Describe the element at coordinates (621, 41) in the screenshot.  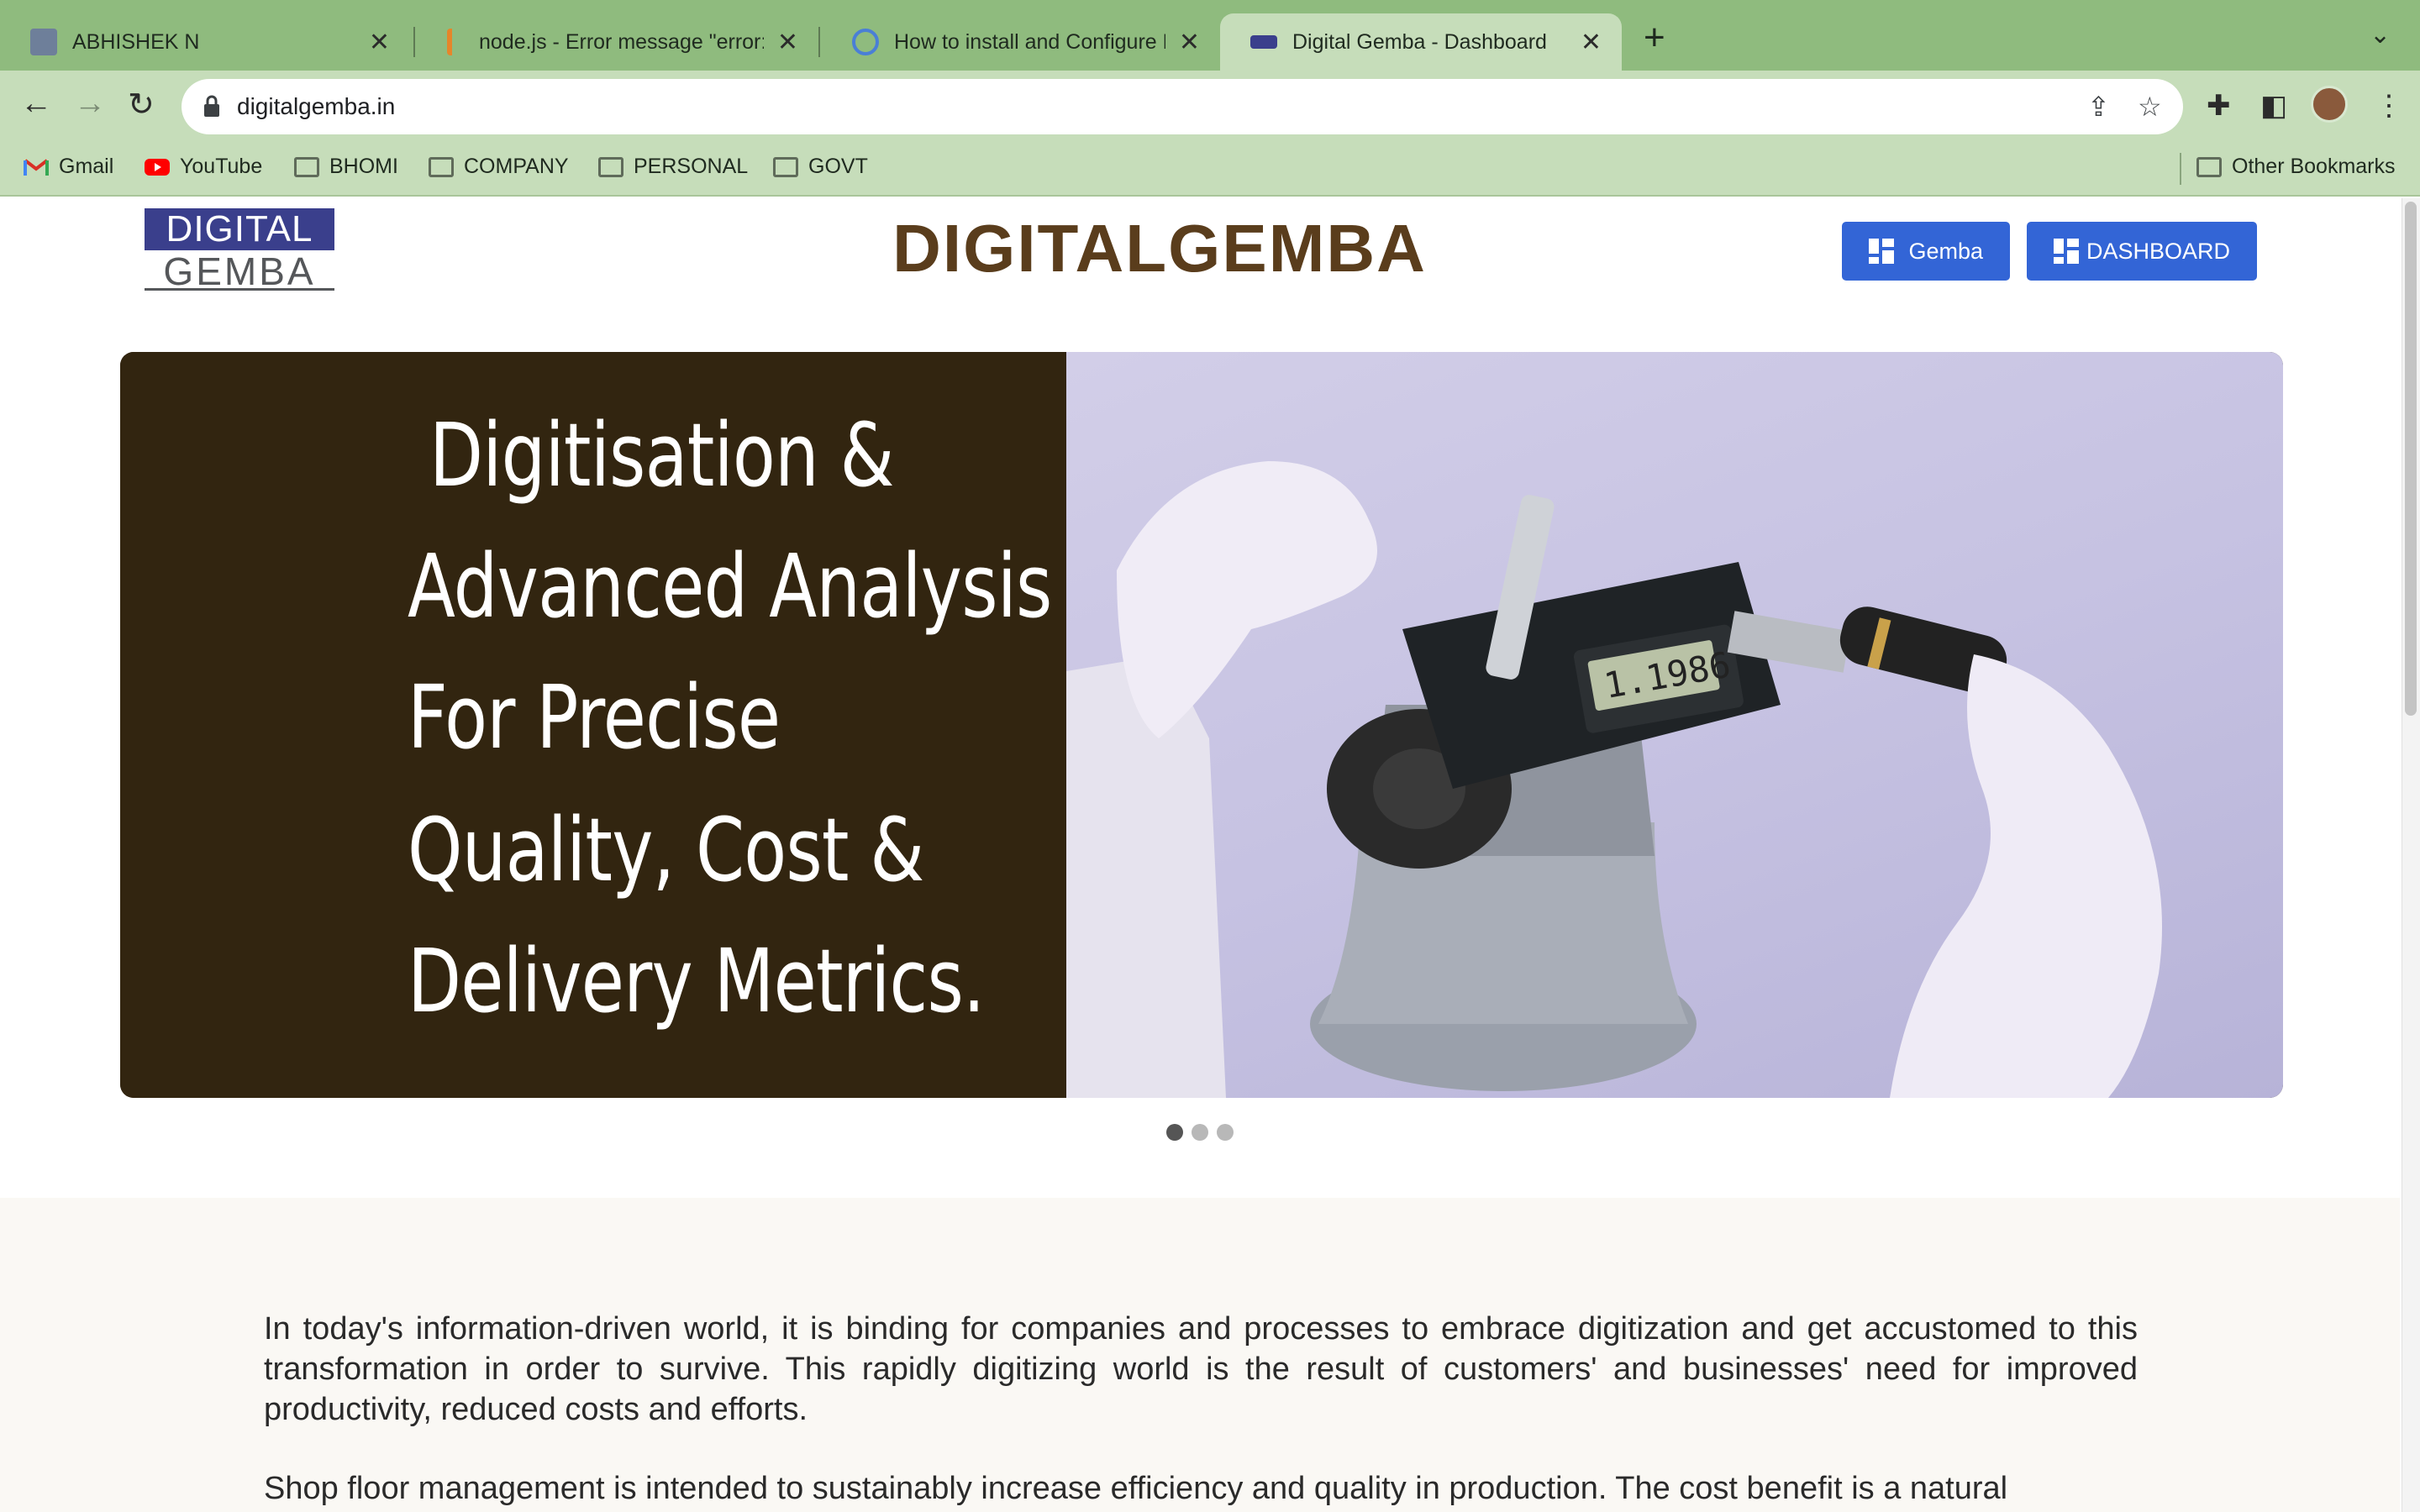
I see `tab-title: node.js - Error message "error:0308010C` at that location.